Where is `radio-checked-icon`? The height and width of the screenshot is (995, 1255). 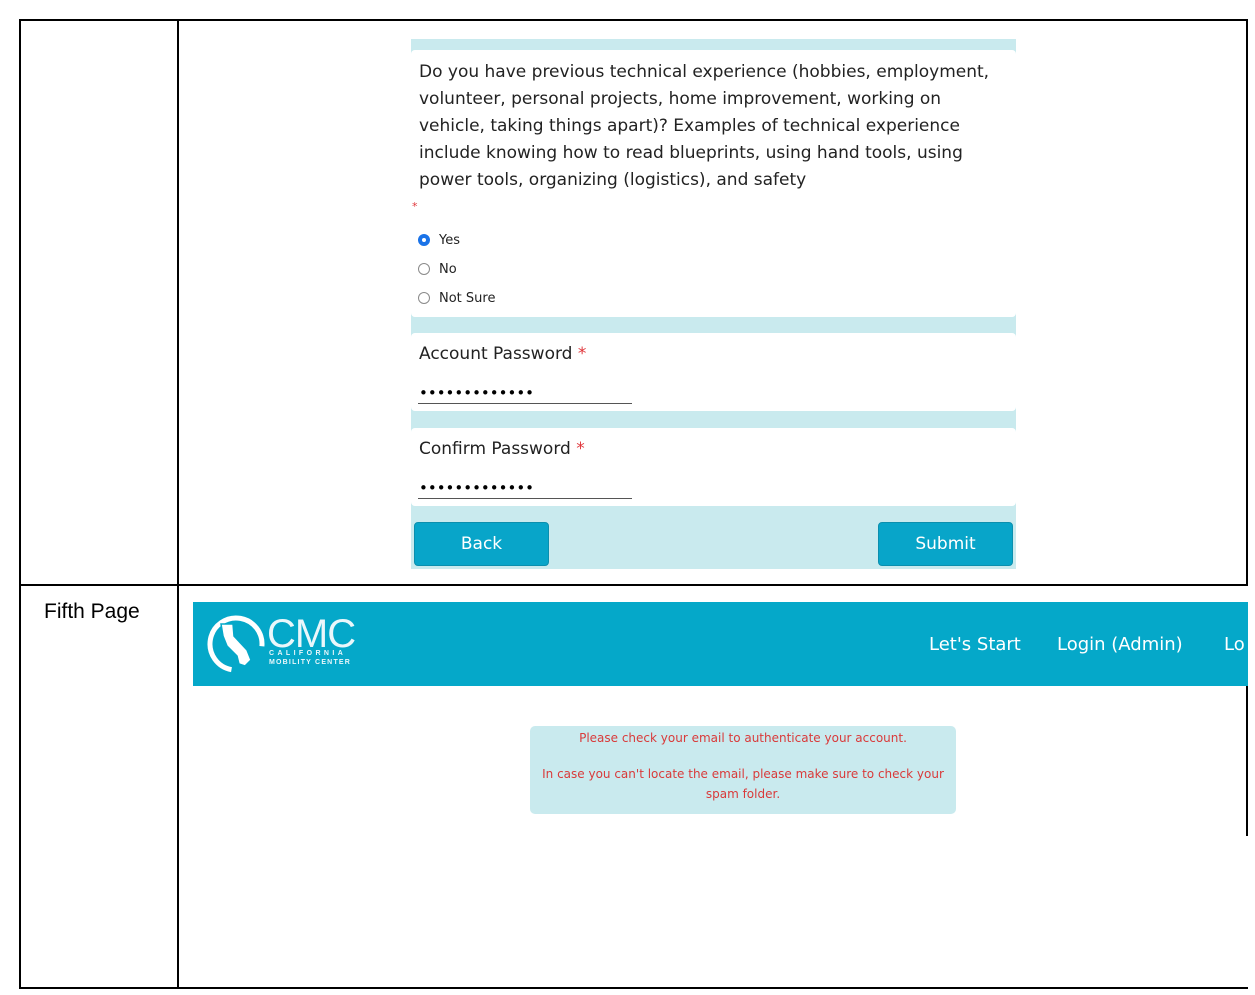 radio-checked-icon is located at coordinates (424, 240).